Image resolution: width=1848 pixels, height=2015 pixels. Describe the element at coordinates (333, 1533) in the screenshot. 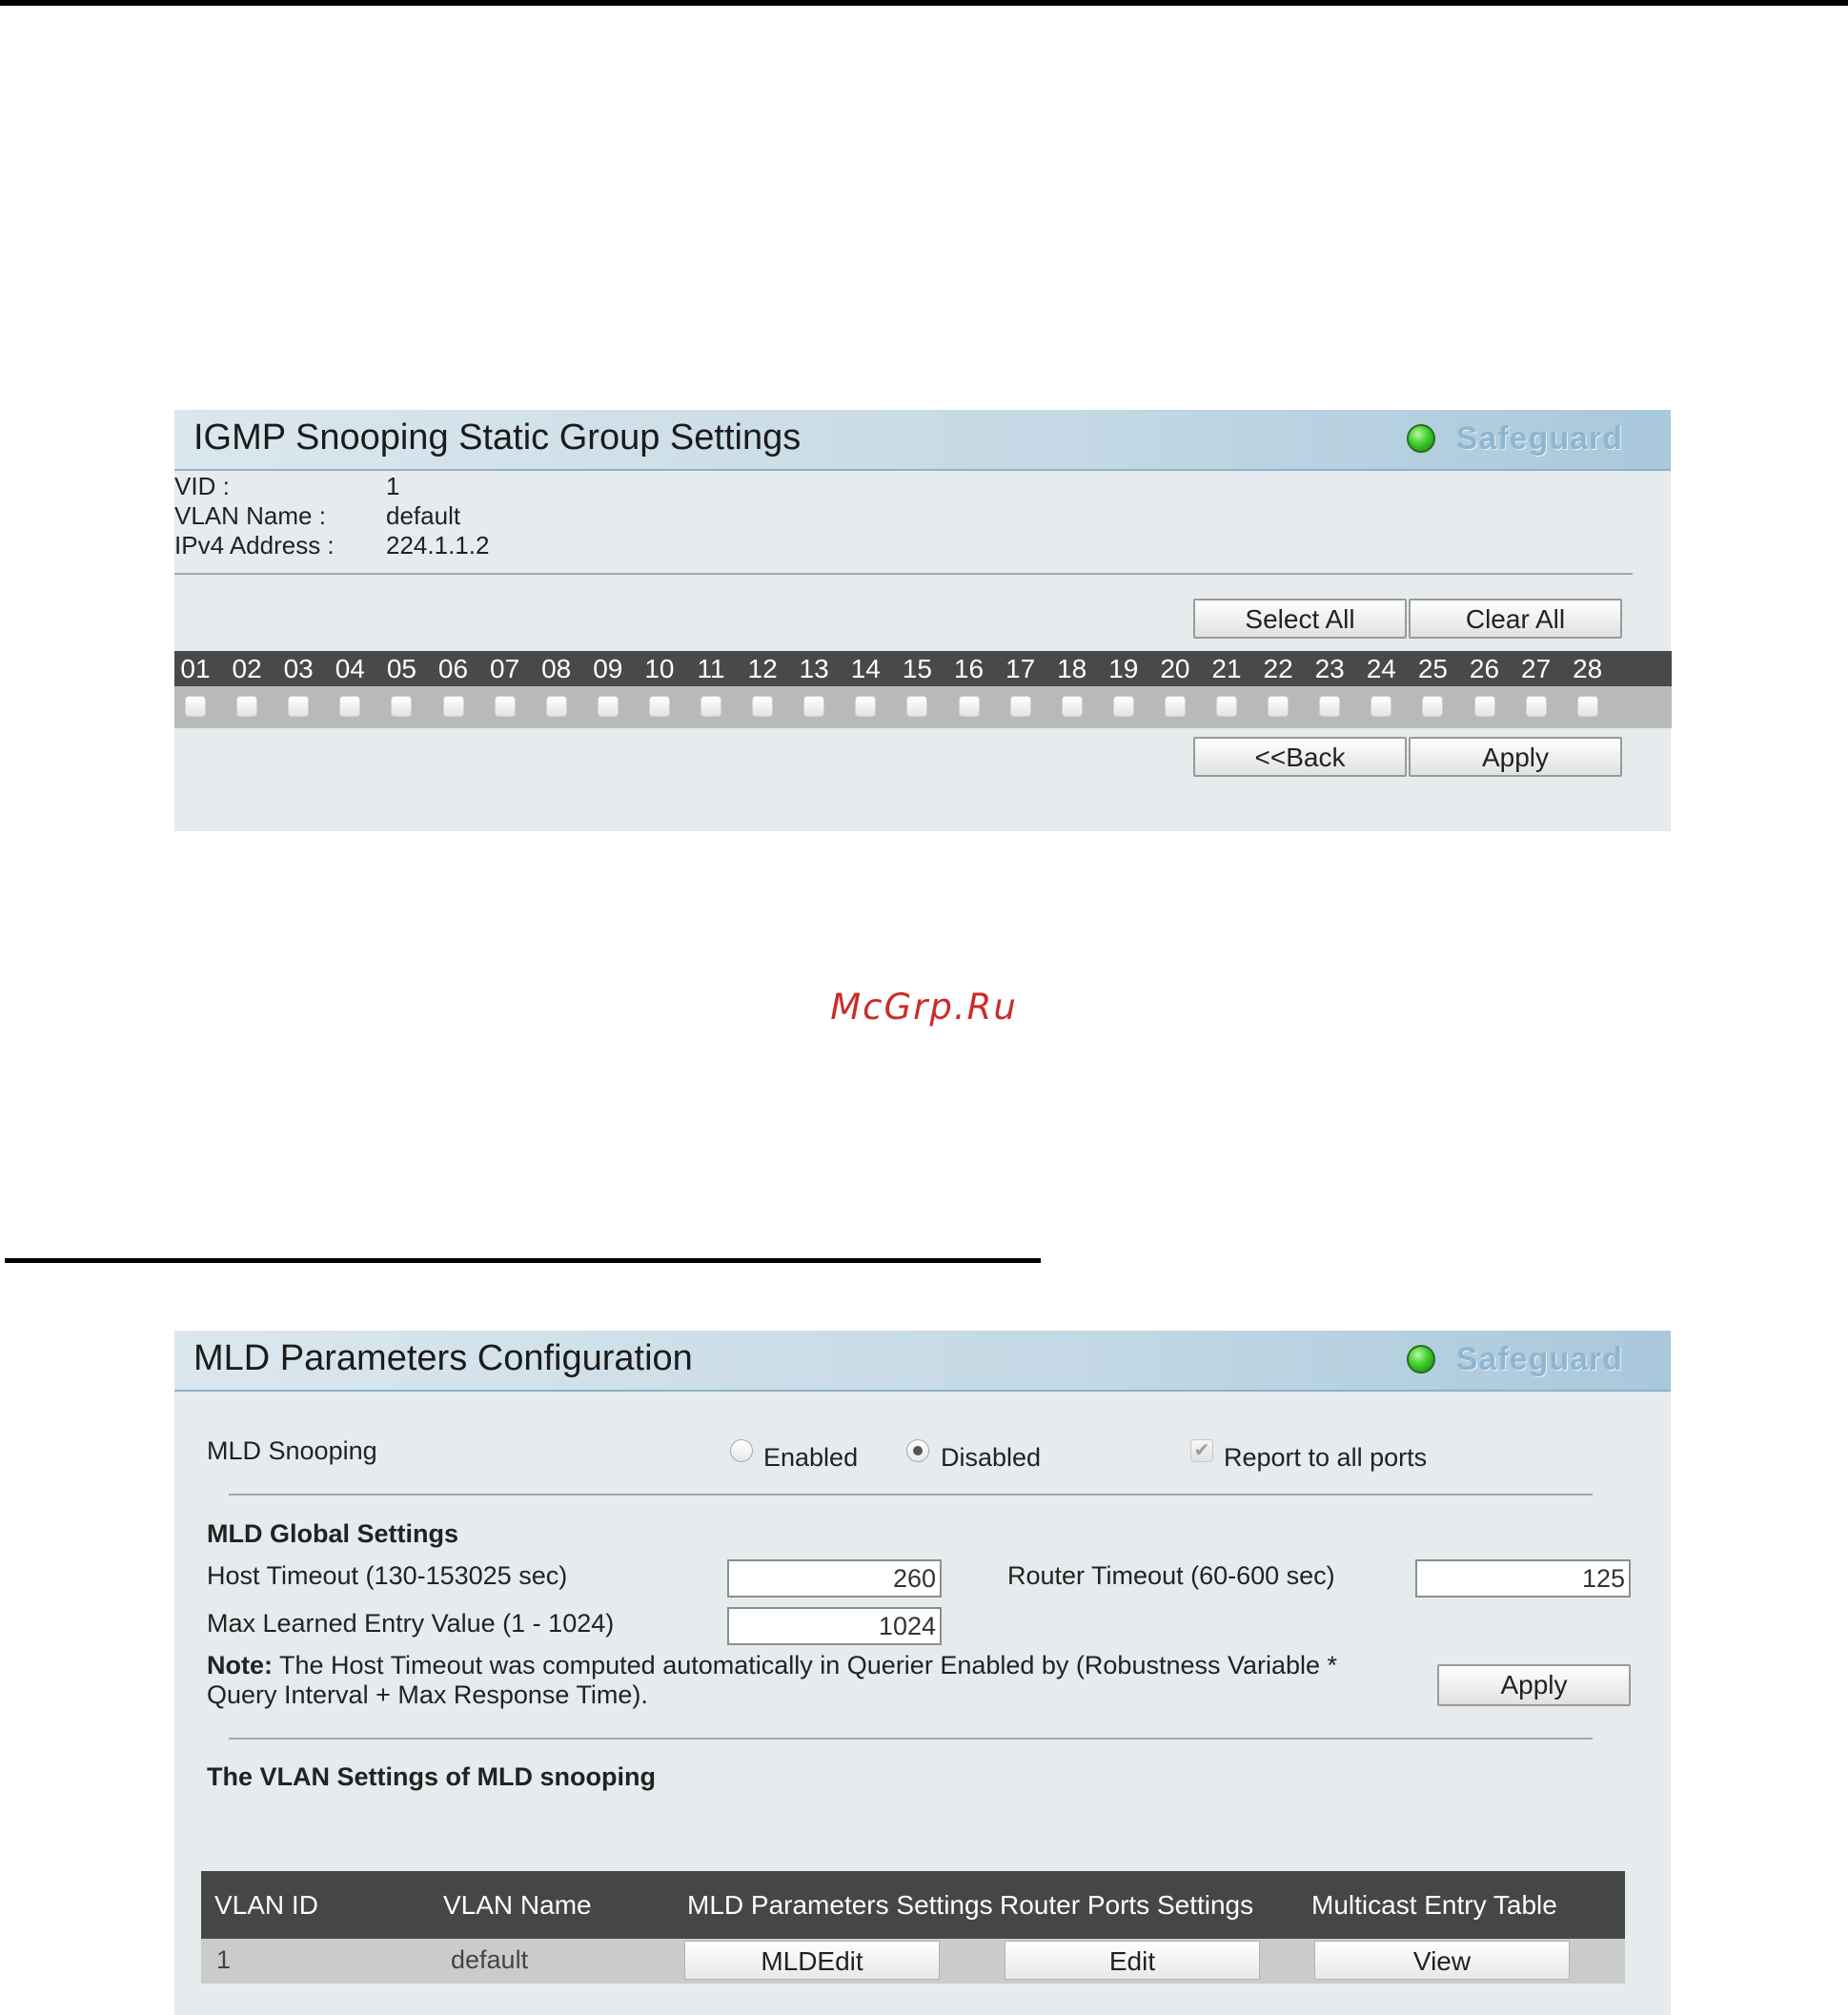

I see `mld-global-settings-heading: MLD Global Settings` at that location.